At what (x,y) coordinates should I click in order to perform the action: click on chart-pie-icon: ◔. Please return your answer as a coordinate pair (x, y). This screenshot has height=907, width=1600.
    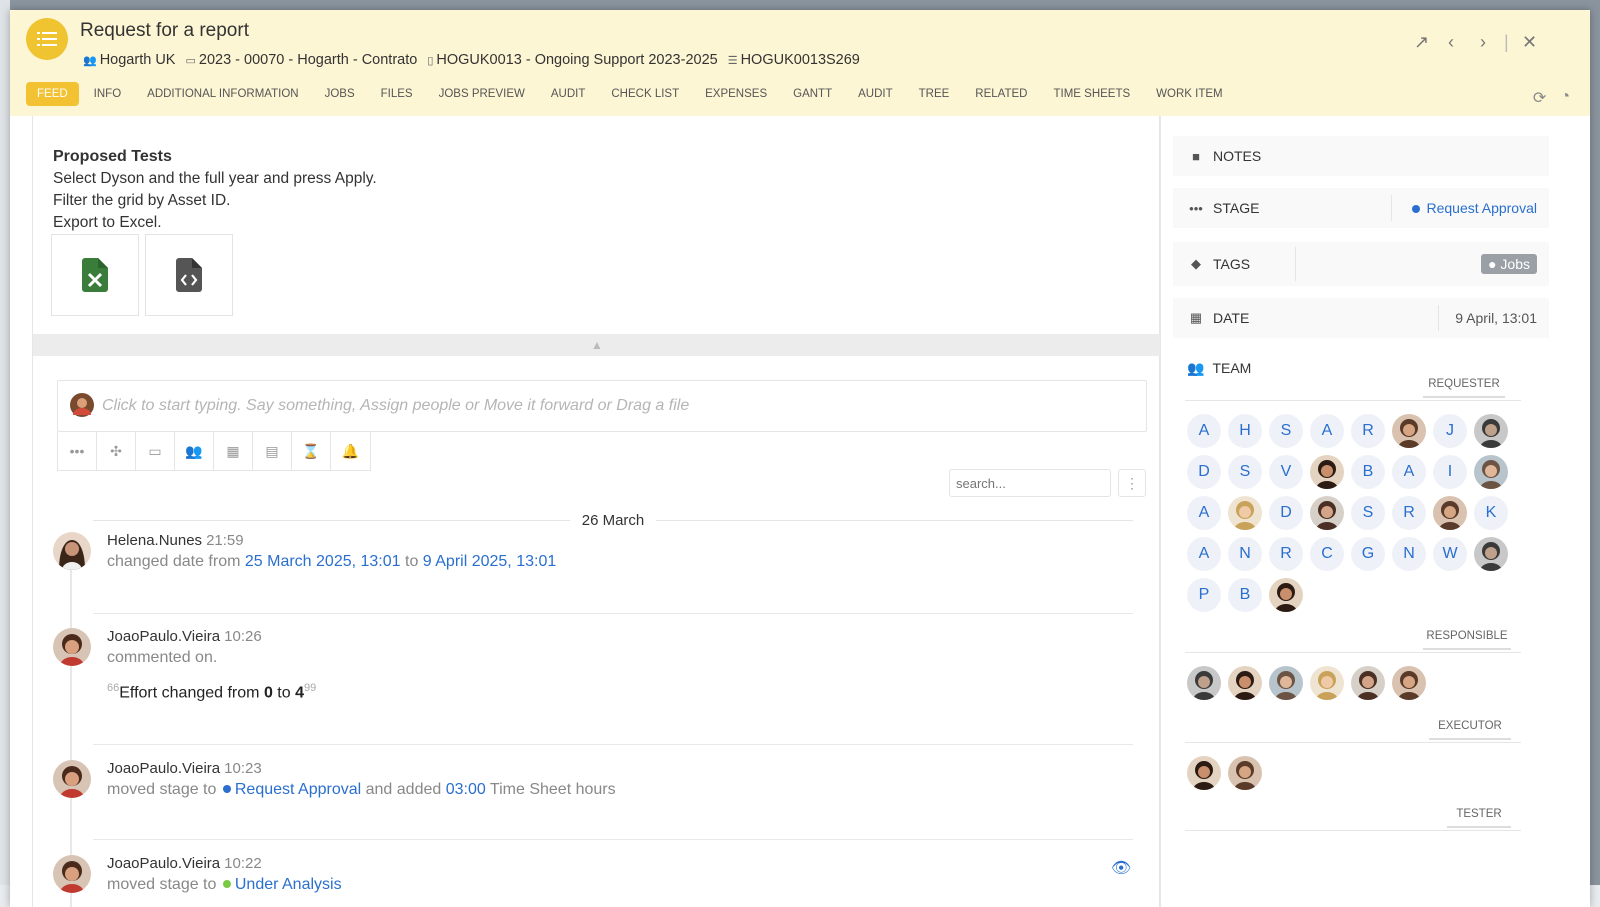
    Looking at the image, I should click on (1565, 98).